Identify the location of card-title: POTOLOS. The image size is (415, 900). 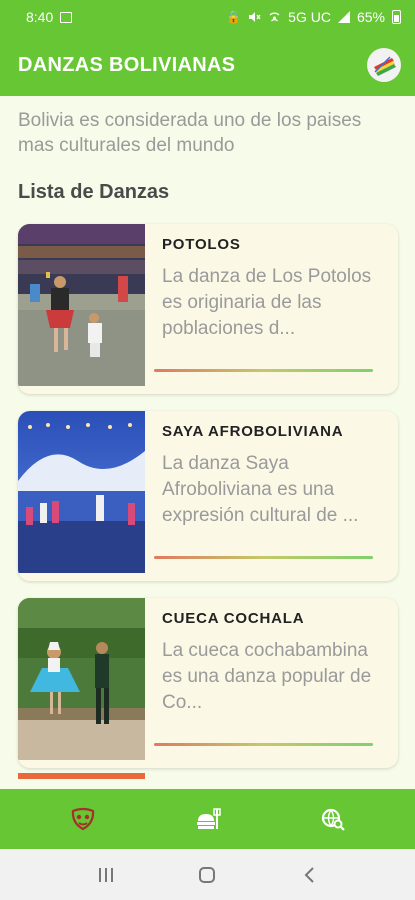
(201, 244).